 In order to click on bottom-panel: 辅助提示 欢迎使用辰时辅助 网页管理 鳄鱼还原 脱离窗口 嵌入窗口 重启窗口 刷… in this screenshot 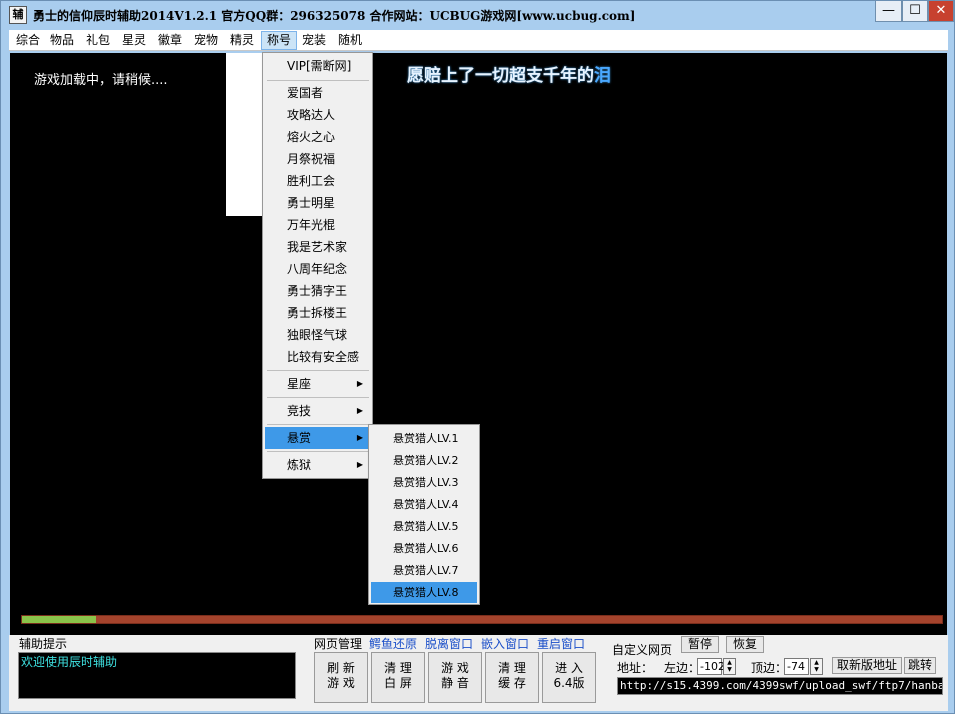, I will do `click(478, 673)`.